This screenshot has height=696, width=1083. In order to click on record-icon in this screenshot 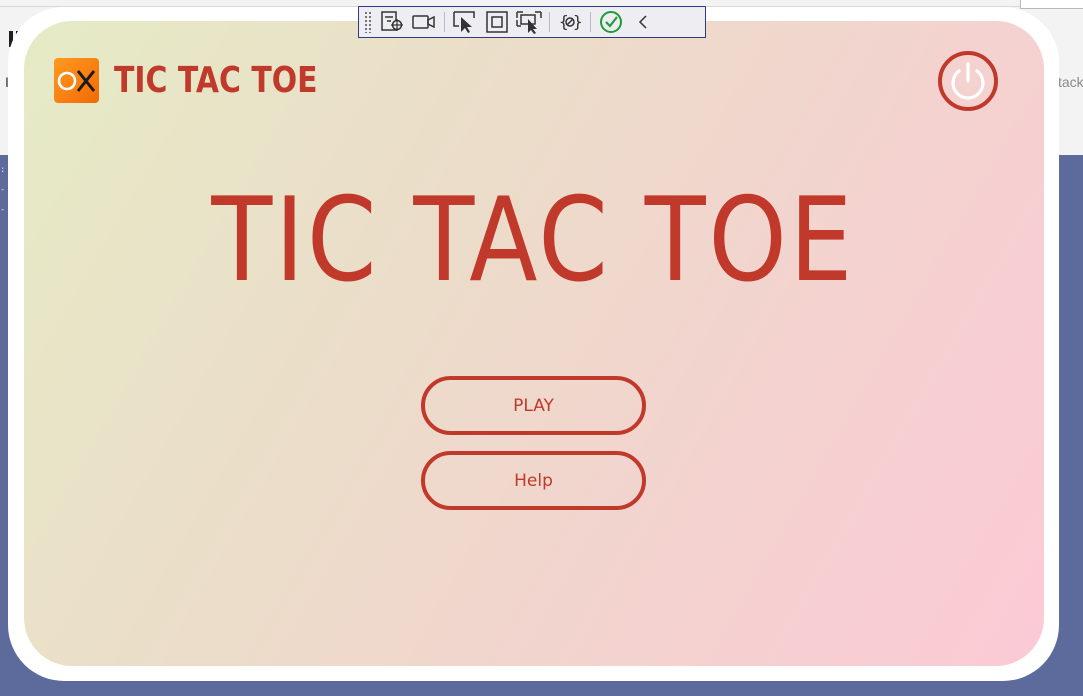, I will do `click(424, 22)`.